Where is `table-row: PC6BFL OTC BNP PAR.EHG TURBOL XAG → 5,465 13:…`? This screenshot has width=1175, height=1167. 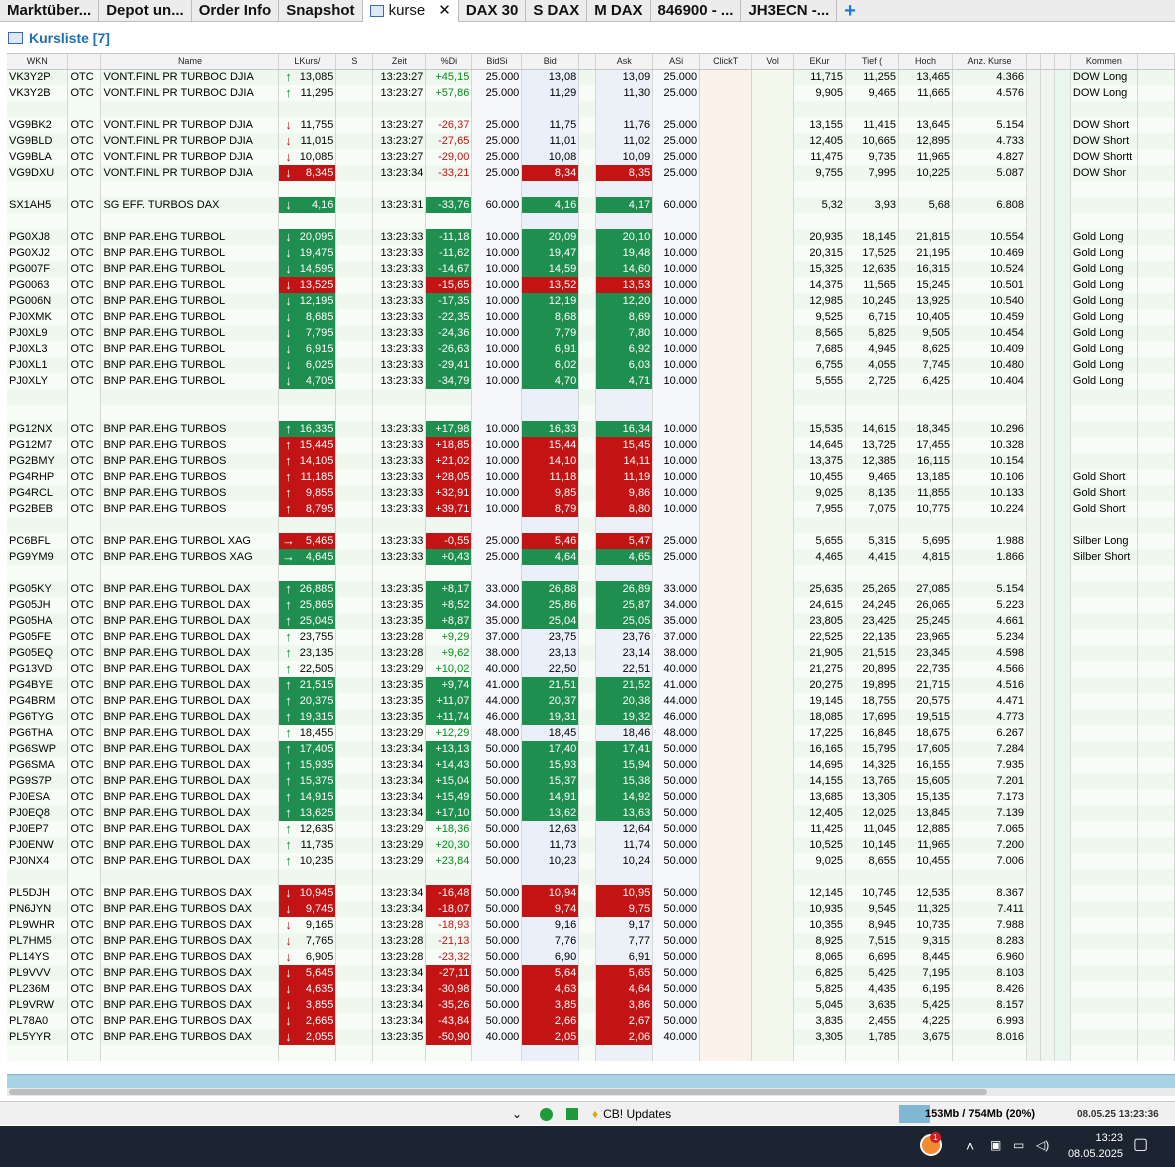 table-row: PC6BFL OTC BNP PAR.EHG TURBOL XAG → 5,465 13:… is located at coordinates (591, 541).